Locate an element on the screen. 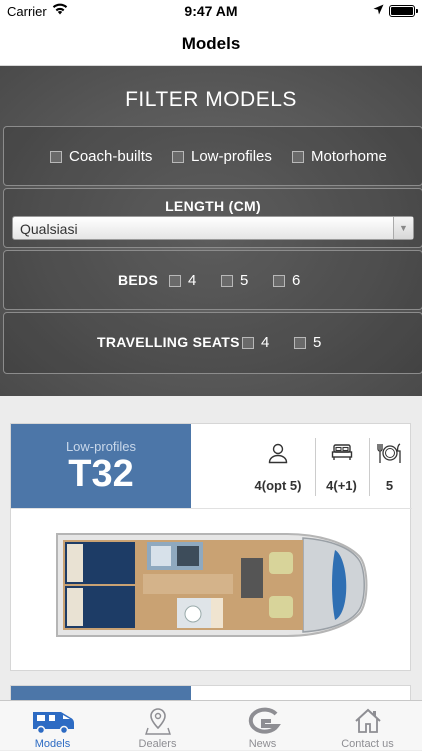 This screenshot has height=751, width=422. model-name: T32 is located at coordinates (101, 474).